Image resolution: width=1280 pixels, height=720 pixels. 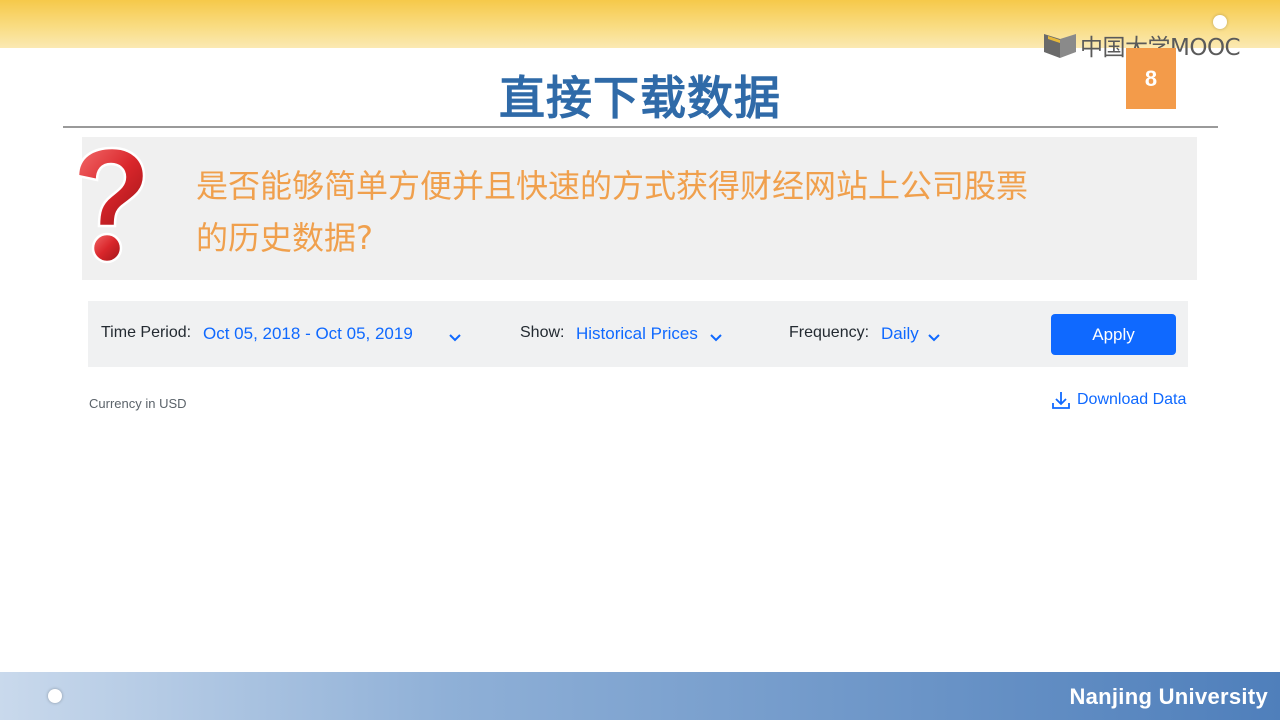 What do you see at coordinates (146, 332) in the screenshot?
I see `time-period-label: Time Period:` at bounding box center [146, 332].